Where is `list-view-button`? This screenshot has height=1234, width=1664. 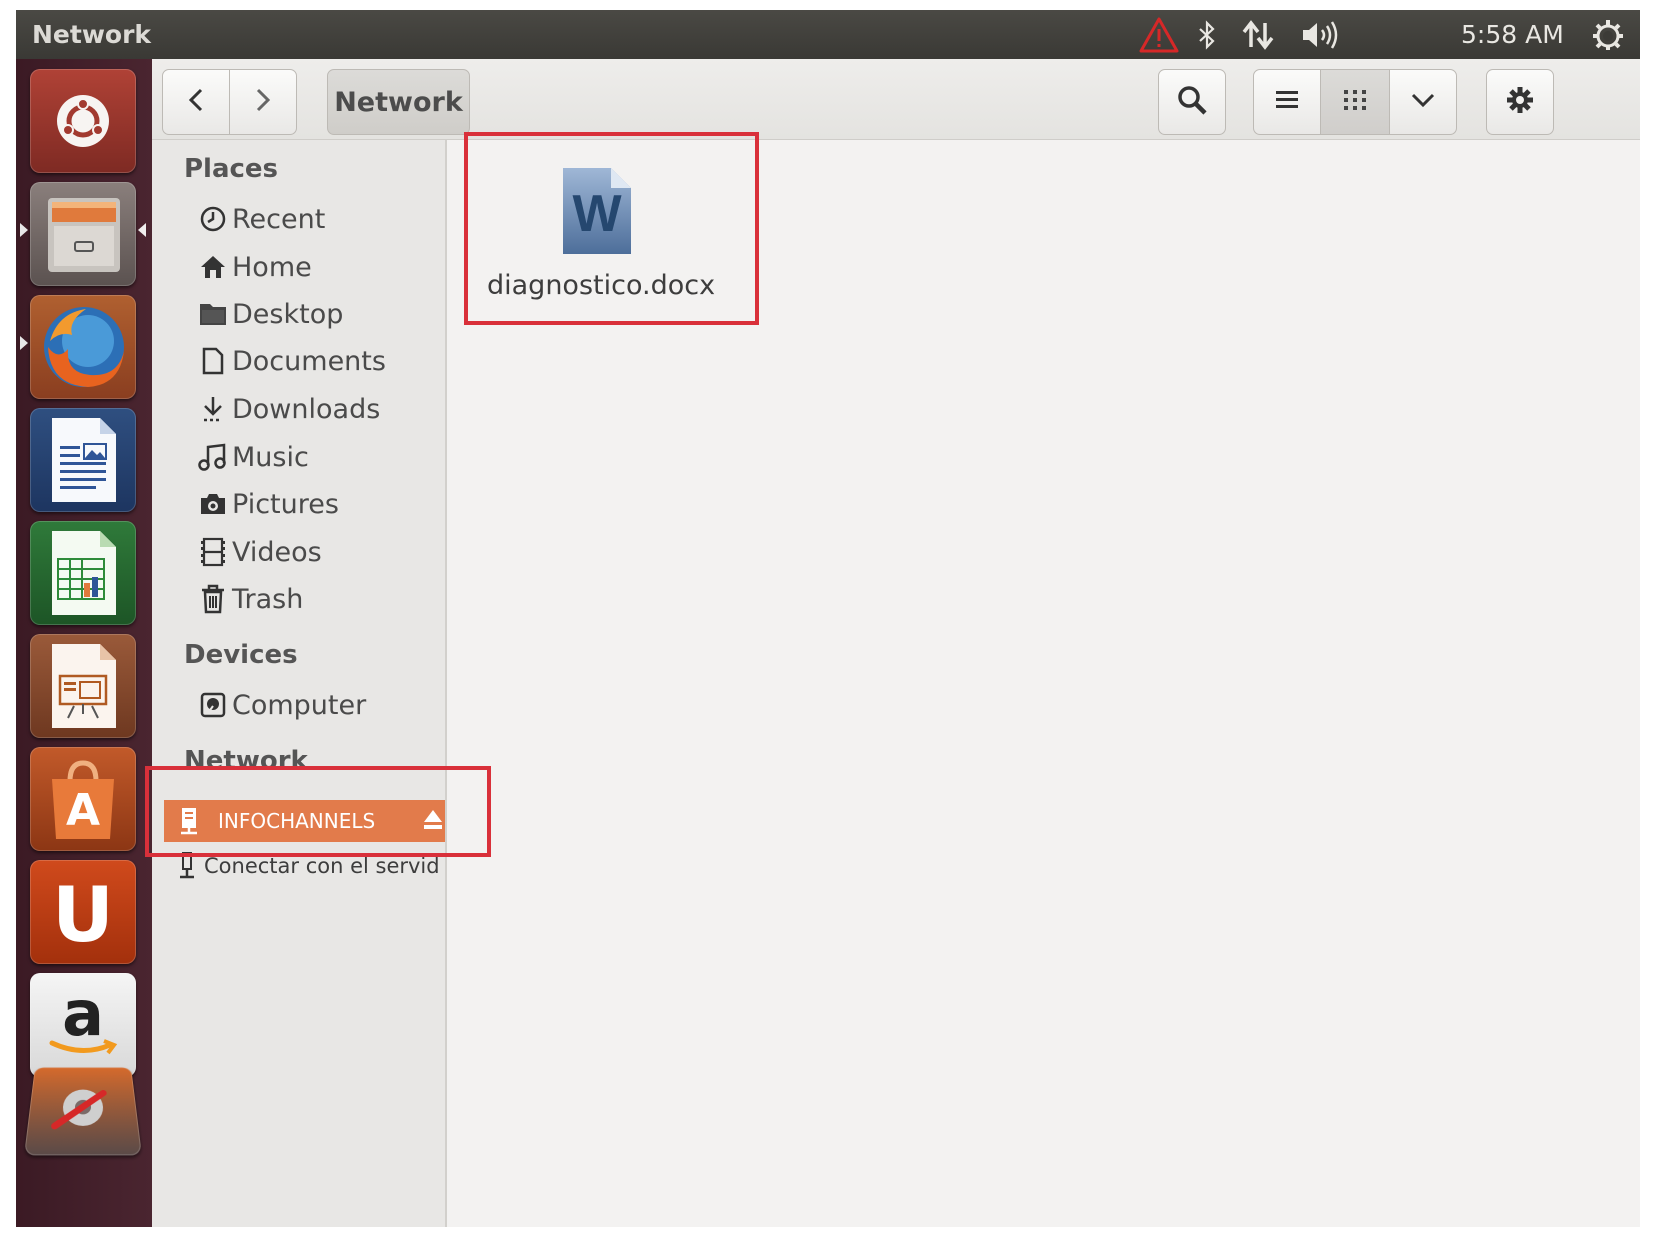 list-view-button is located at coordinates (1287, 102).